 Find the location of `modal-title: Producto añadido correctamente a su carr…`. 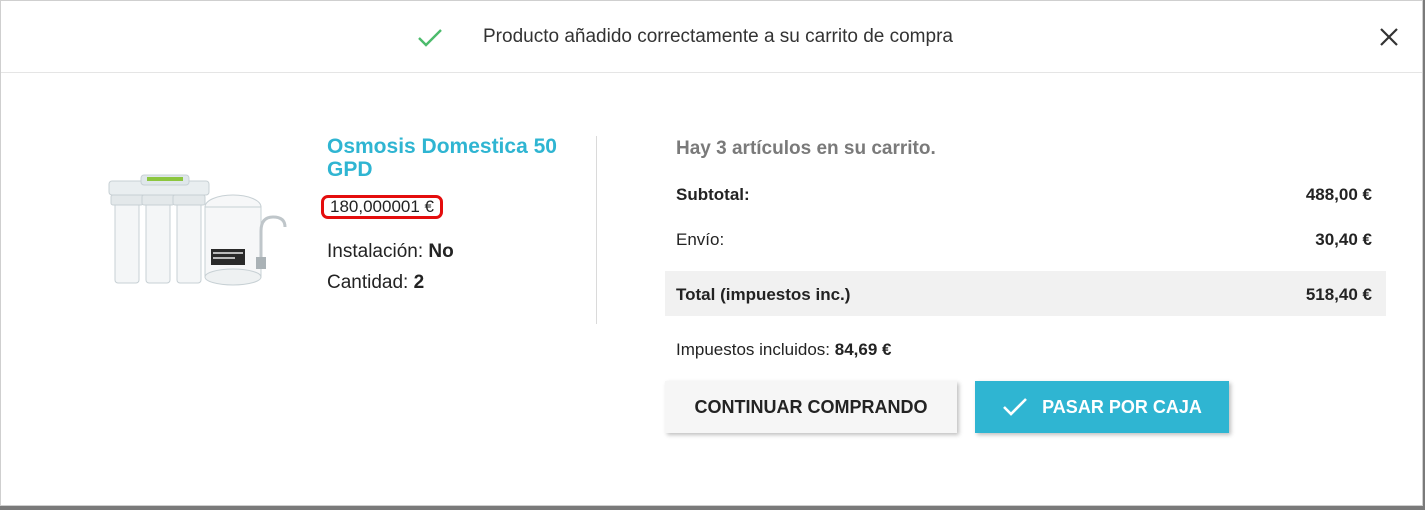

modal-title: Producto añadido correctamente a su carr… is located at coordinates (718, 36).